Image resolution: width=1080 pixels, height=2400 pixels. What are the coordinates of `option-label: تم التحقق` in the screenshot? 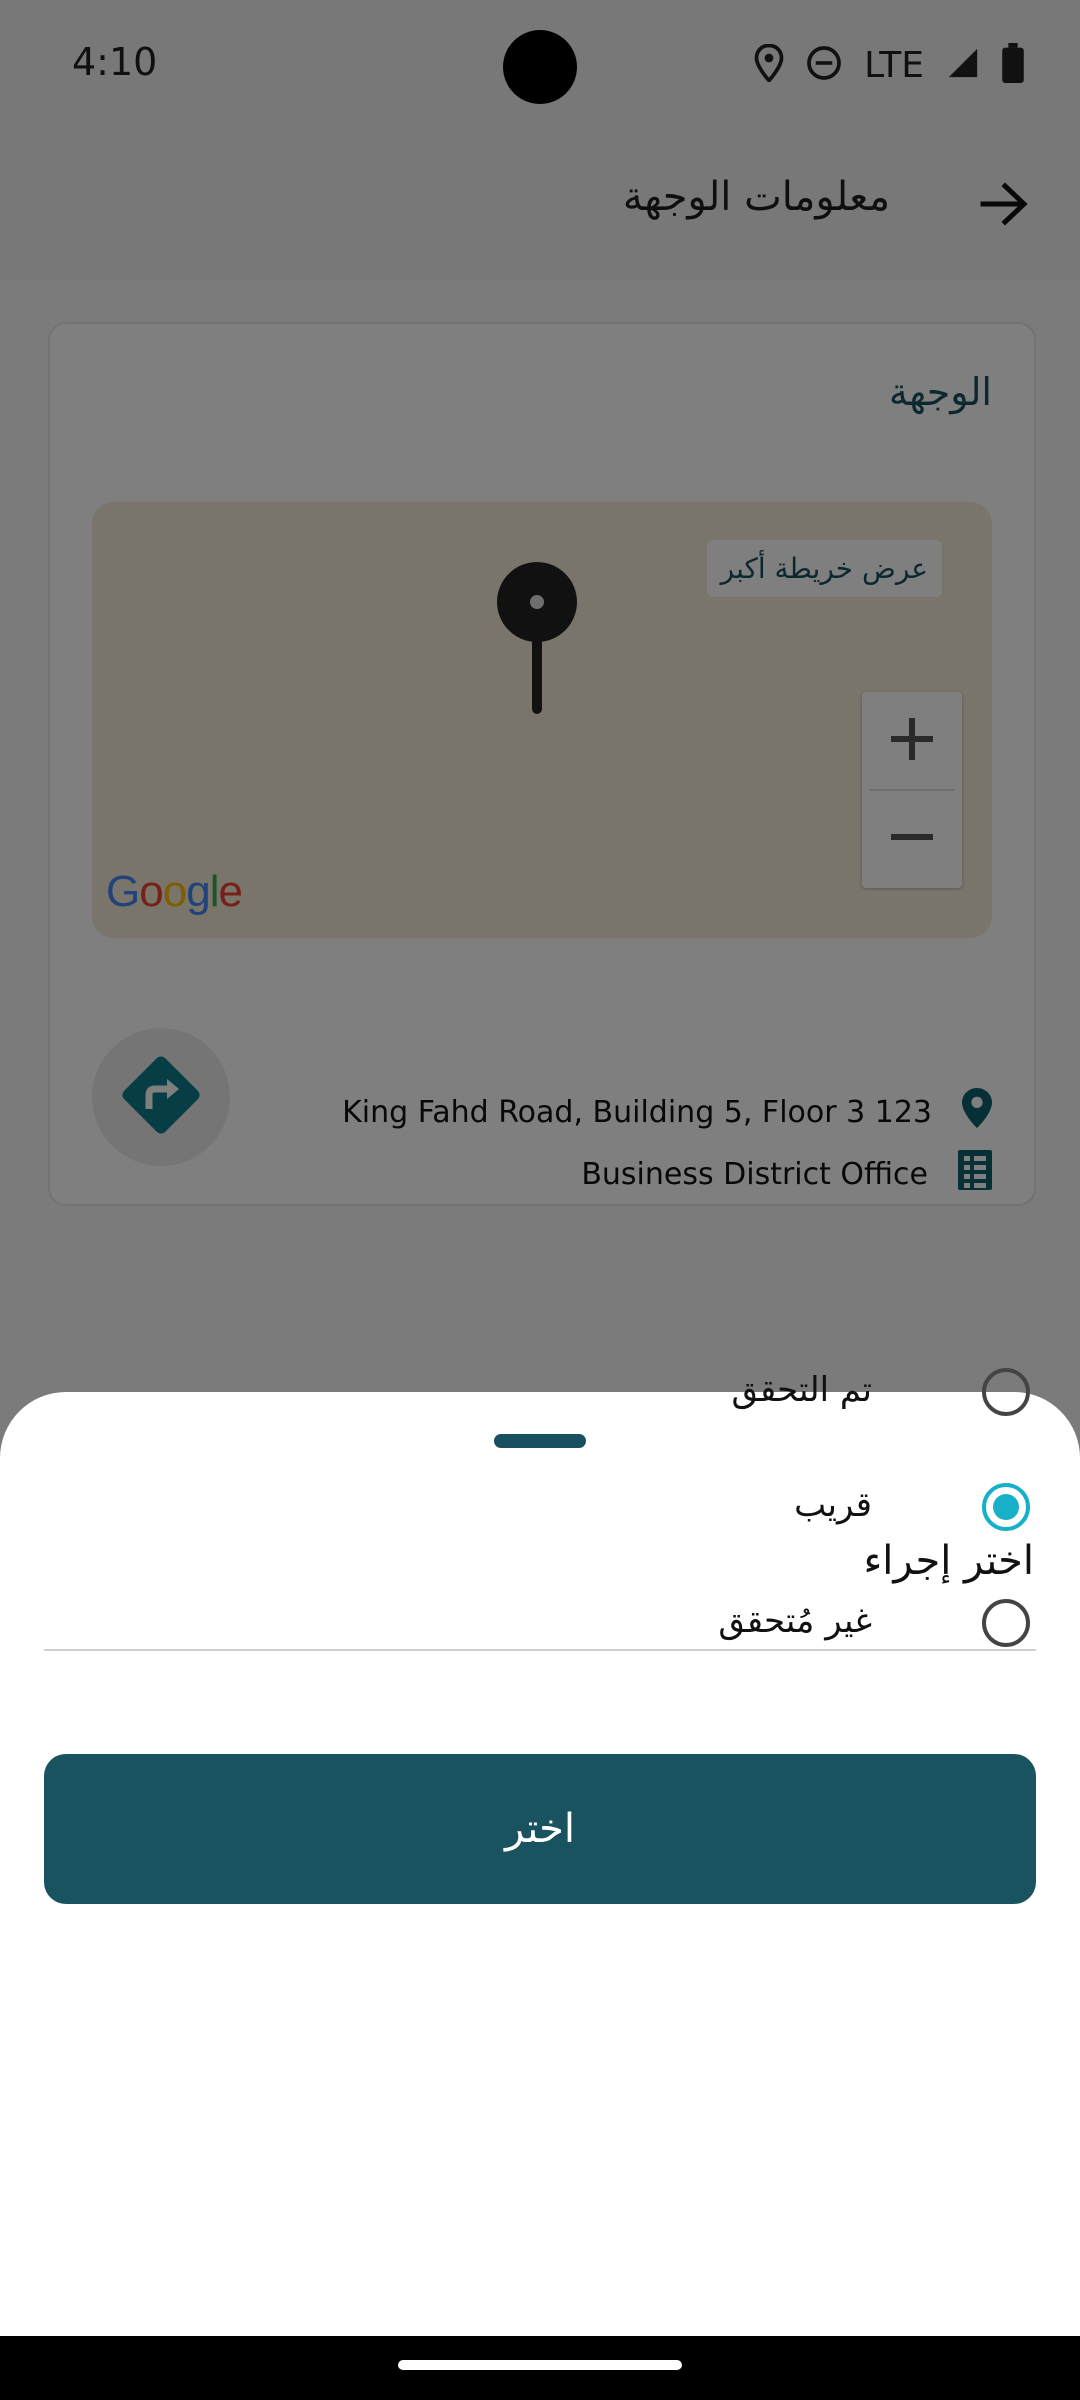 It's located at (801, 1390).